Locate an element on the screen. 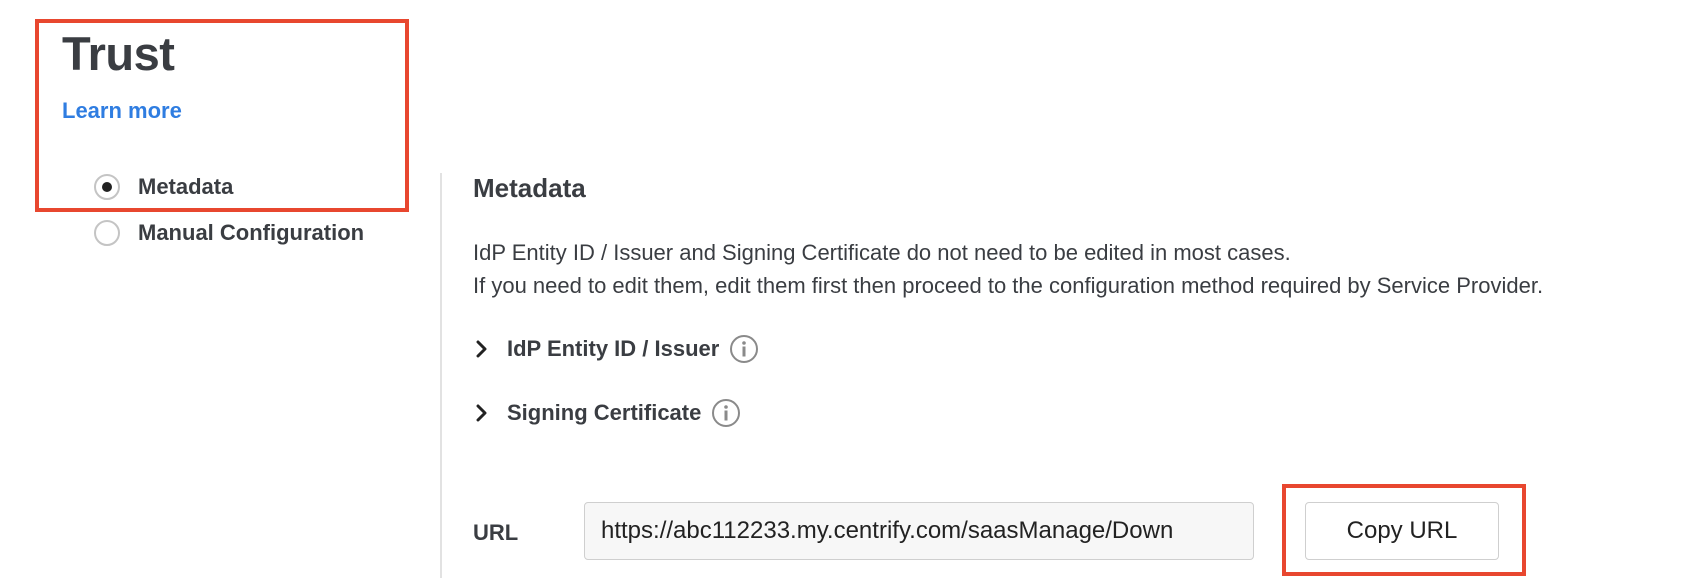 This screenshot has width=1704, height=578. radio-option-manual-configuration: Manual Configuration is located at coordinates (229, 233).